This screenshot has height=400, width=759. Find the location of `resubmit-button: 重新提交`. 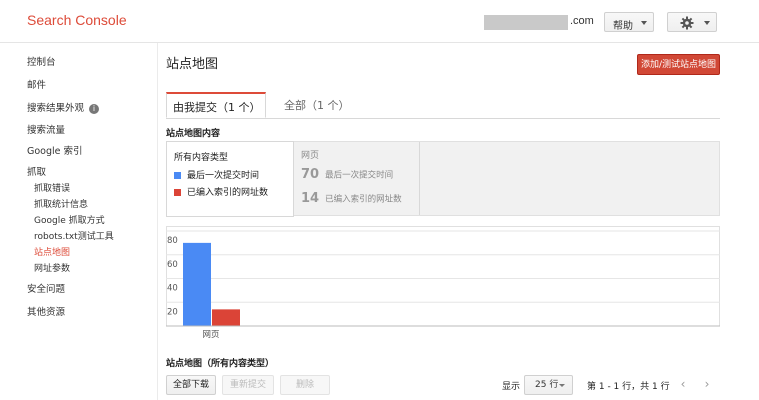

resubmit-button: 重新提交 is located at coordinates (248, 385).